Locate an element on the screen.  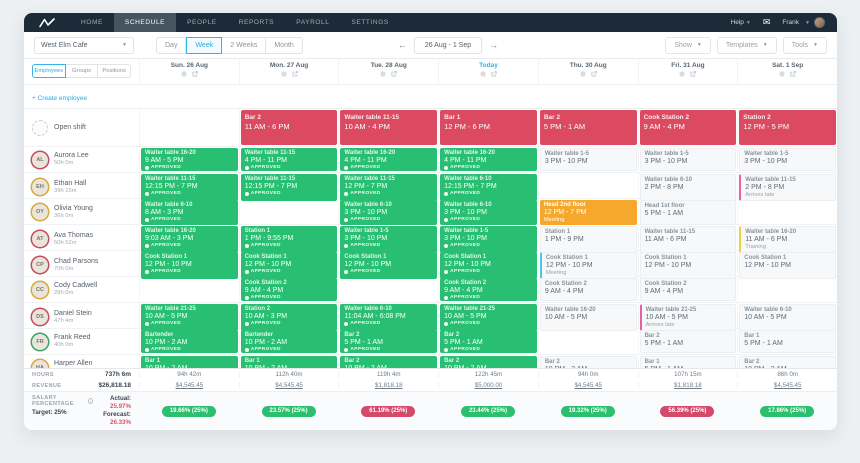
pending-shift-card: Station 11 PM - 9 PM is located at coordinates (588, 239).